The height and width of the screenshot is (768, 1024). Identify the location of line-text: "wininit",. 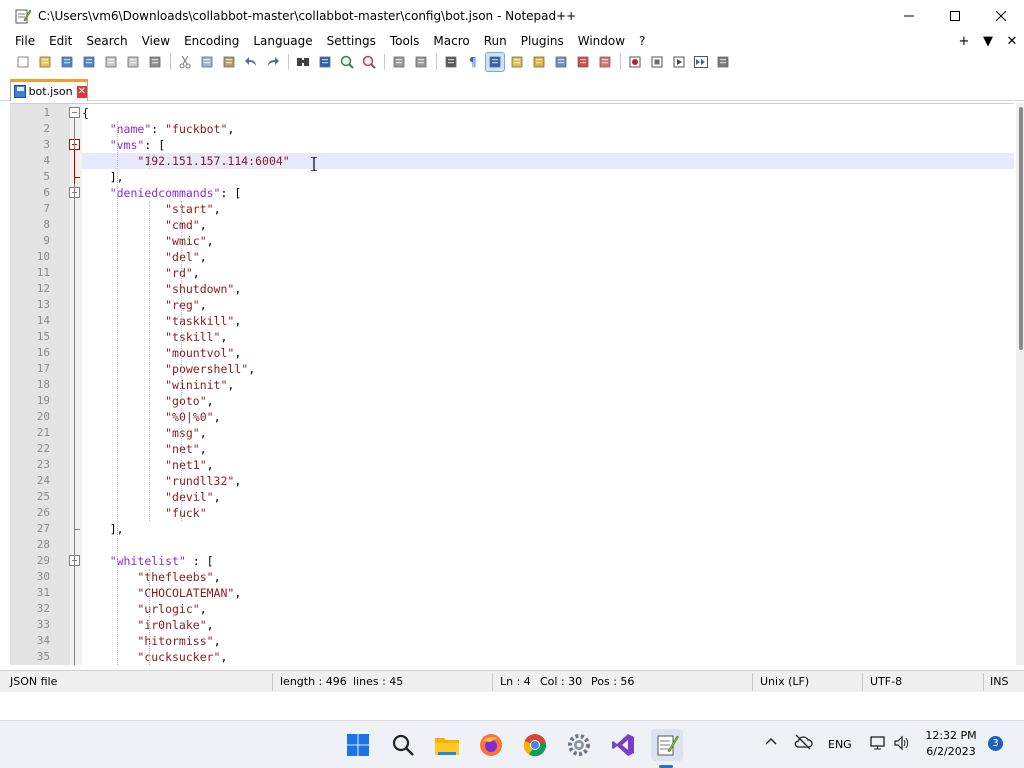
(548, 385).